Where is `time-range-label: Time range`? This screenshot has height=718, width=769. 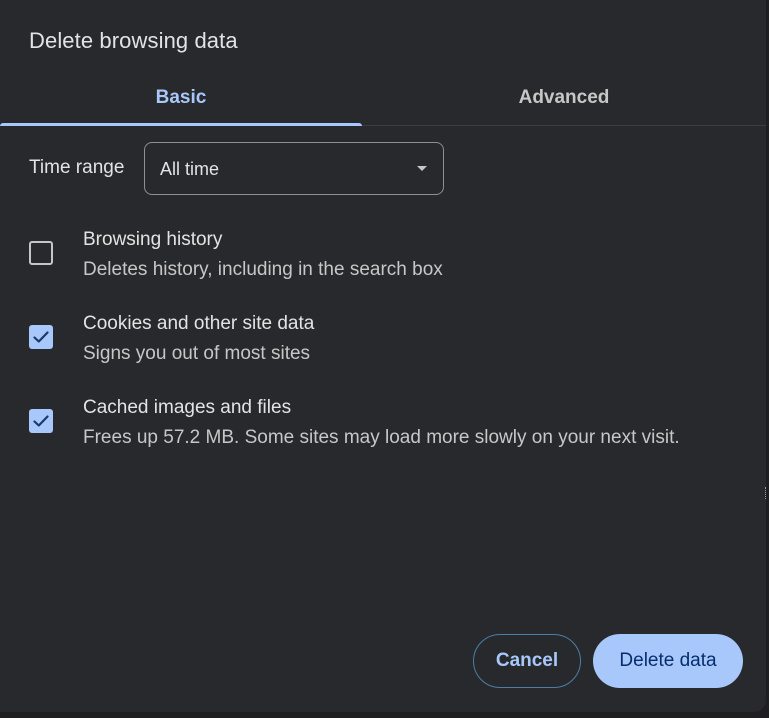 time-range-label: Time range is located at coordinates (77, 167).